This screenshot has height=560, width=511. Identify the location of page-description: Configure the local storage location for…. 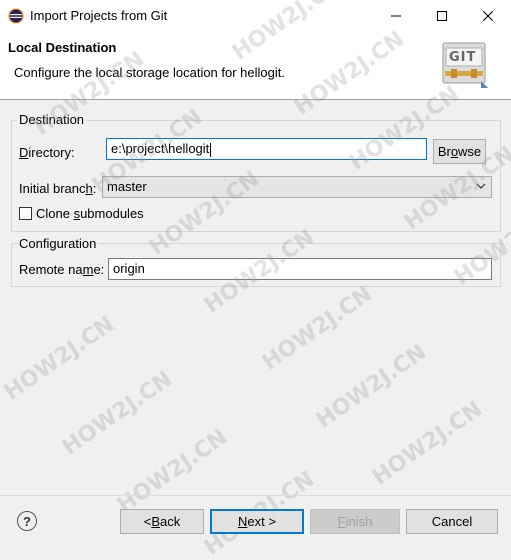
(149, 72).